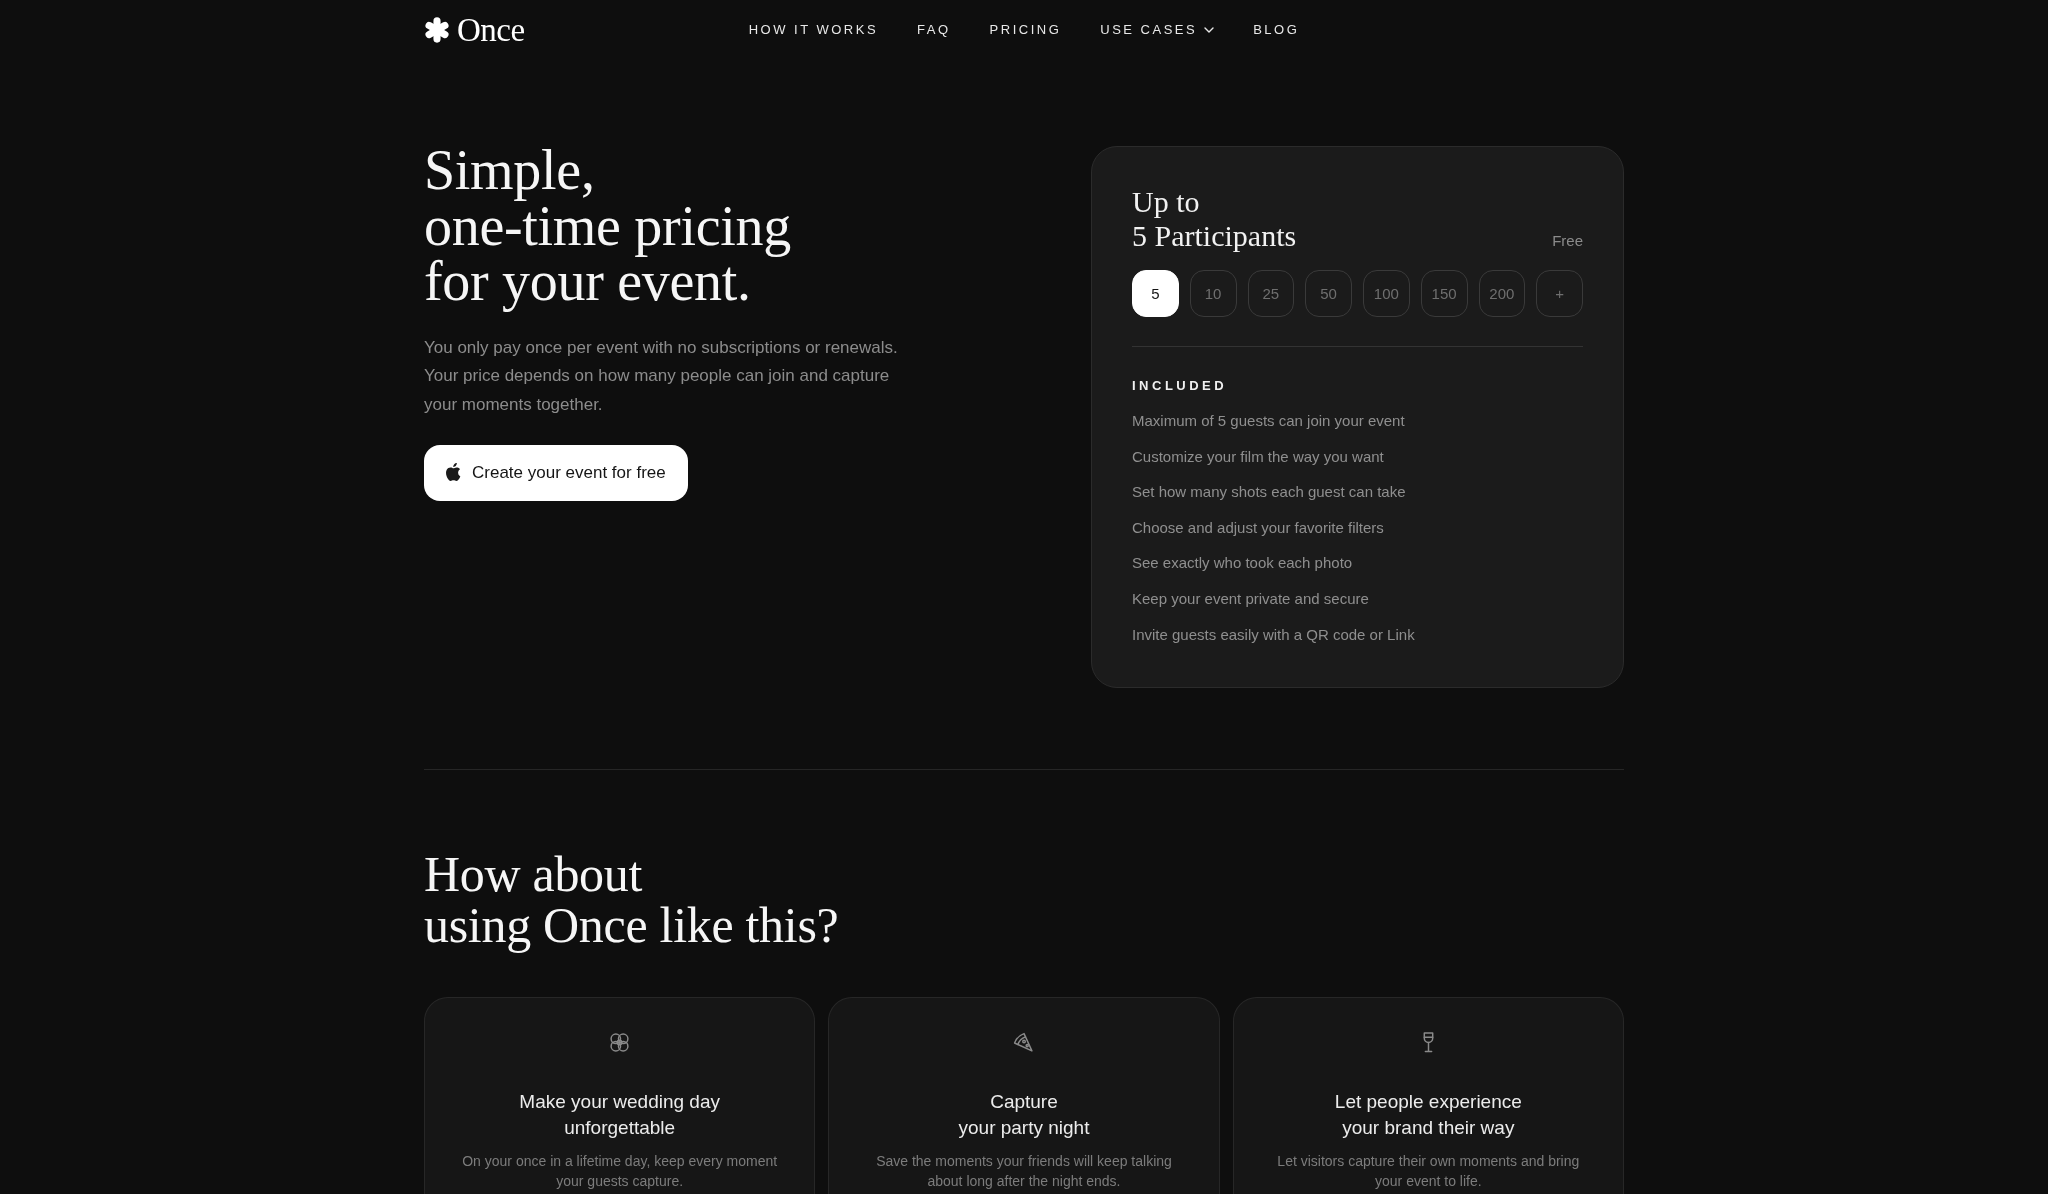  I want to click on included-feature: Keep your event private and secure, so click(1251, 598).